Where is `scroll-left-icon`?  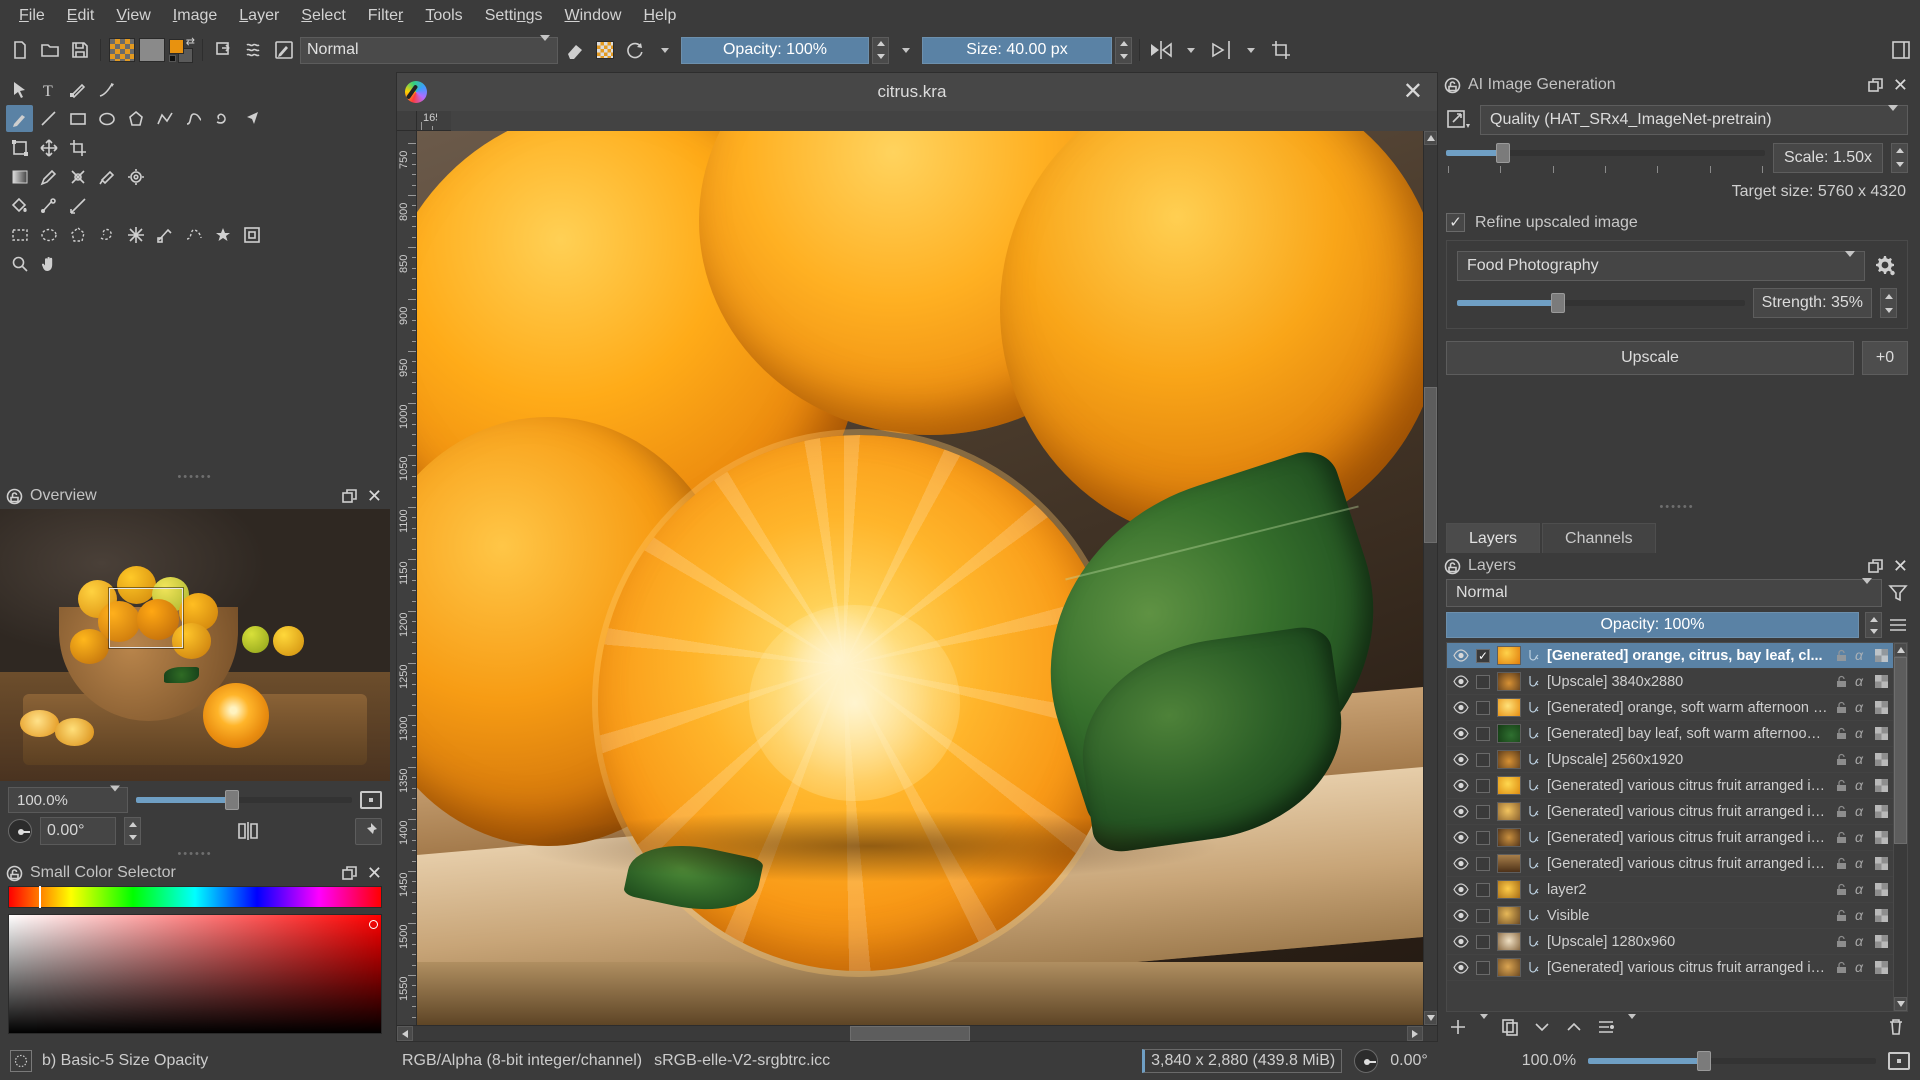
scroll-left-icon is located at coordinates (405, 1033).